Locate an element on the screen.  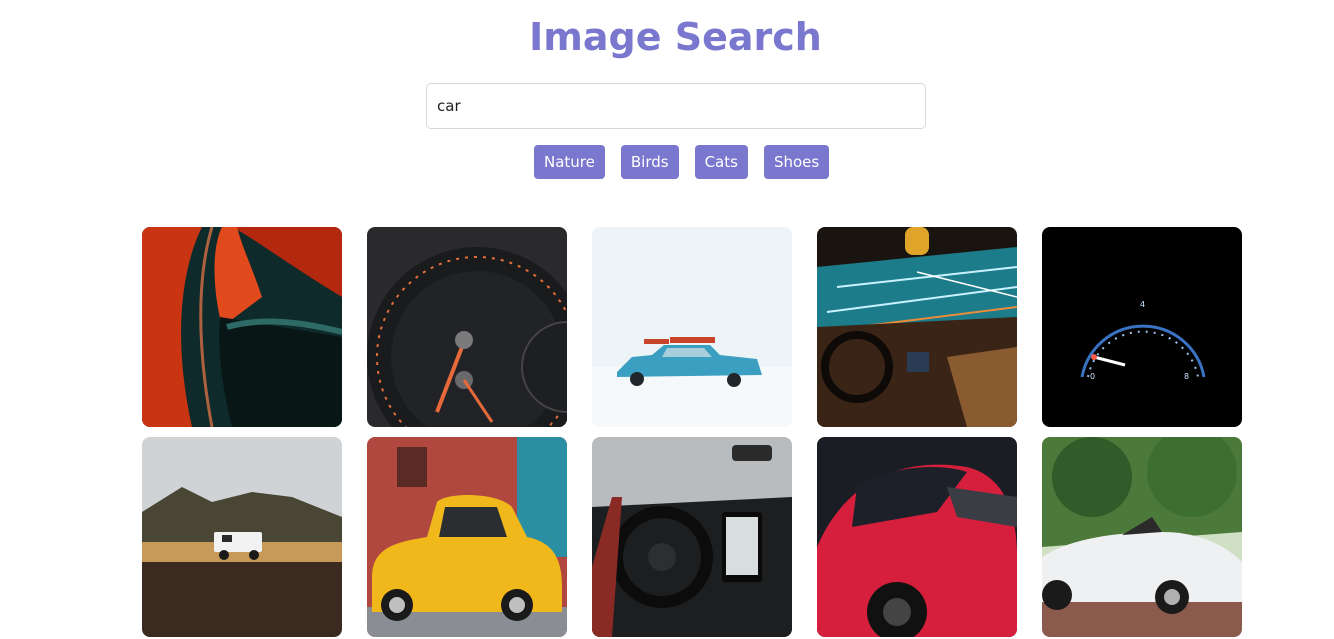
svg-text: 0 is located at coordinates (1092, 376).